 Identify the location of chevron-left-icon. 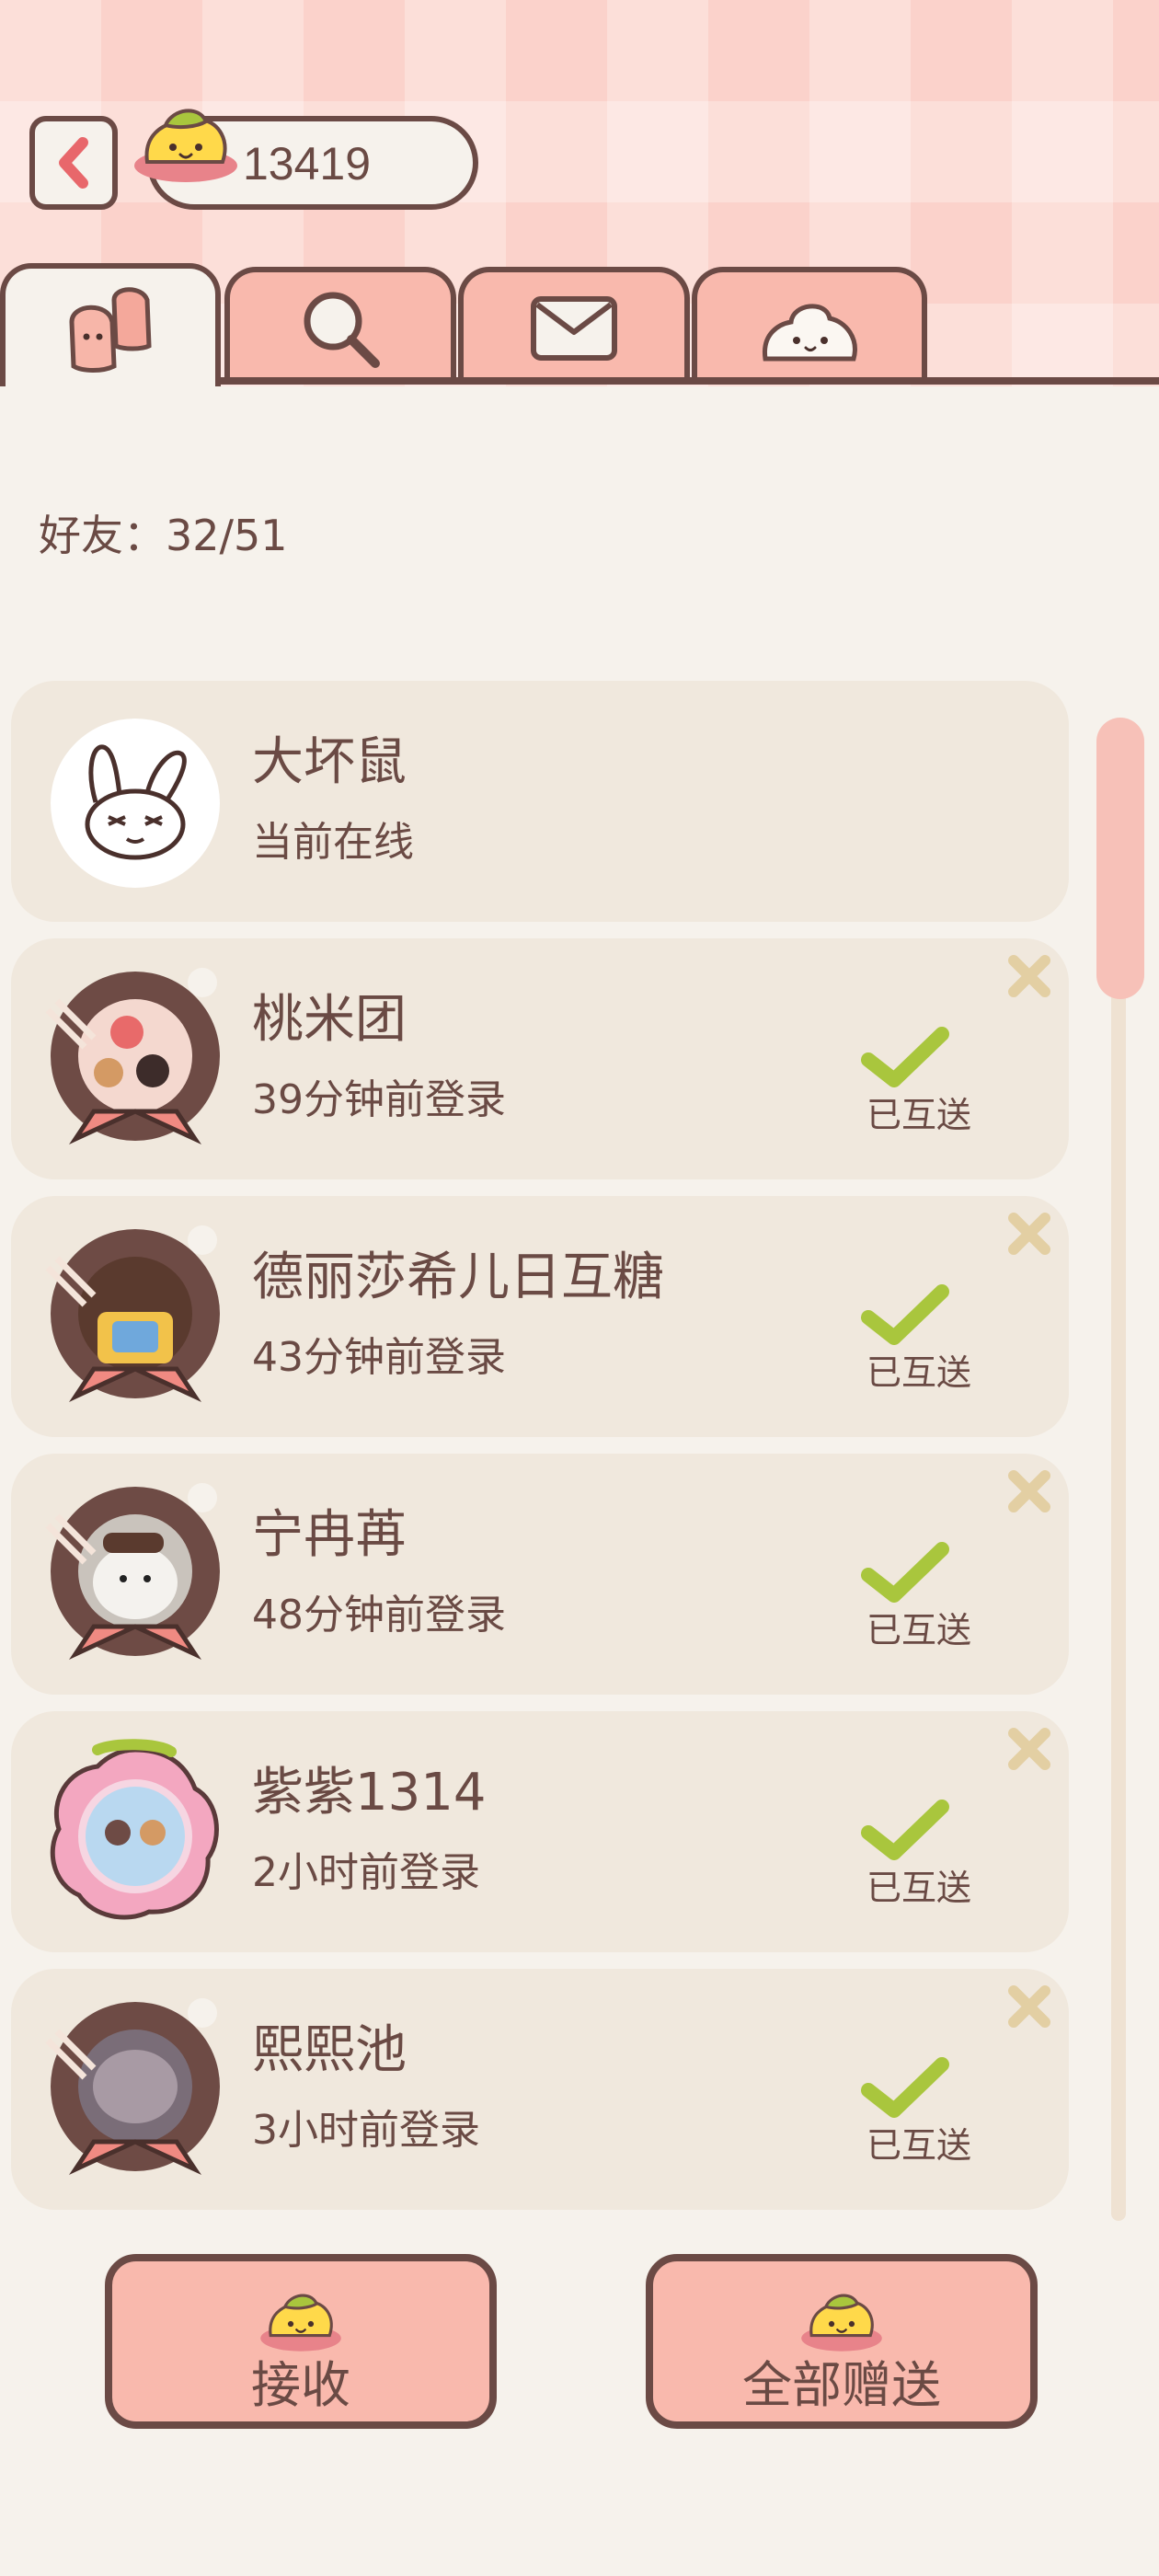
(73, 163).